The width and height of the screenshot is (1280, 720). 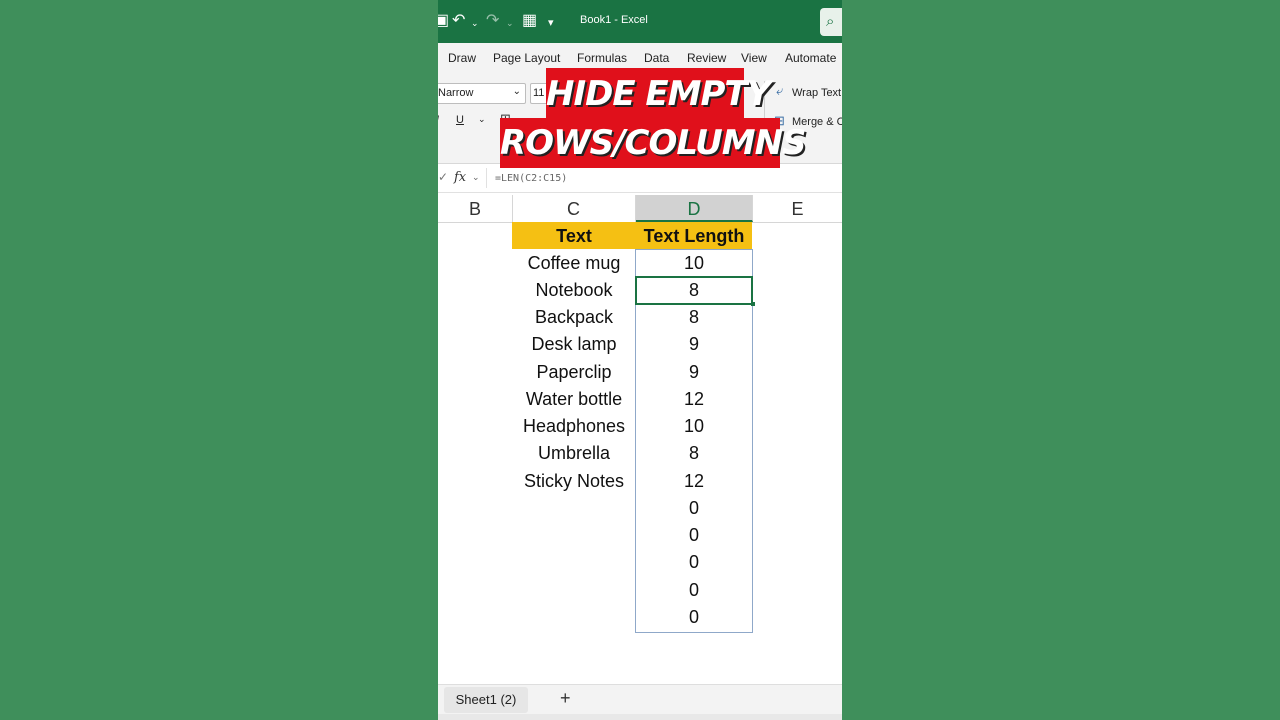 I want to click on column-header-e: E, so click(x=797, y=208).